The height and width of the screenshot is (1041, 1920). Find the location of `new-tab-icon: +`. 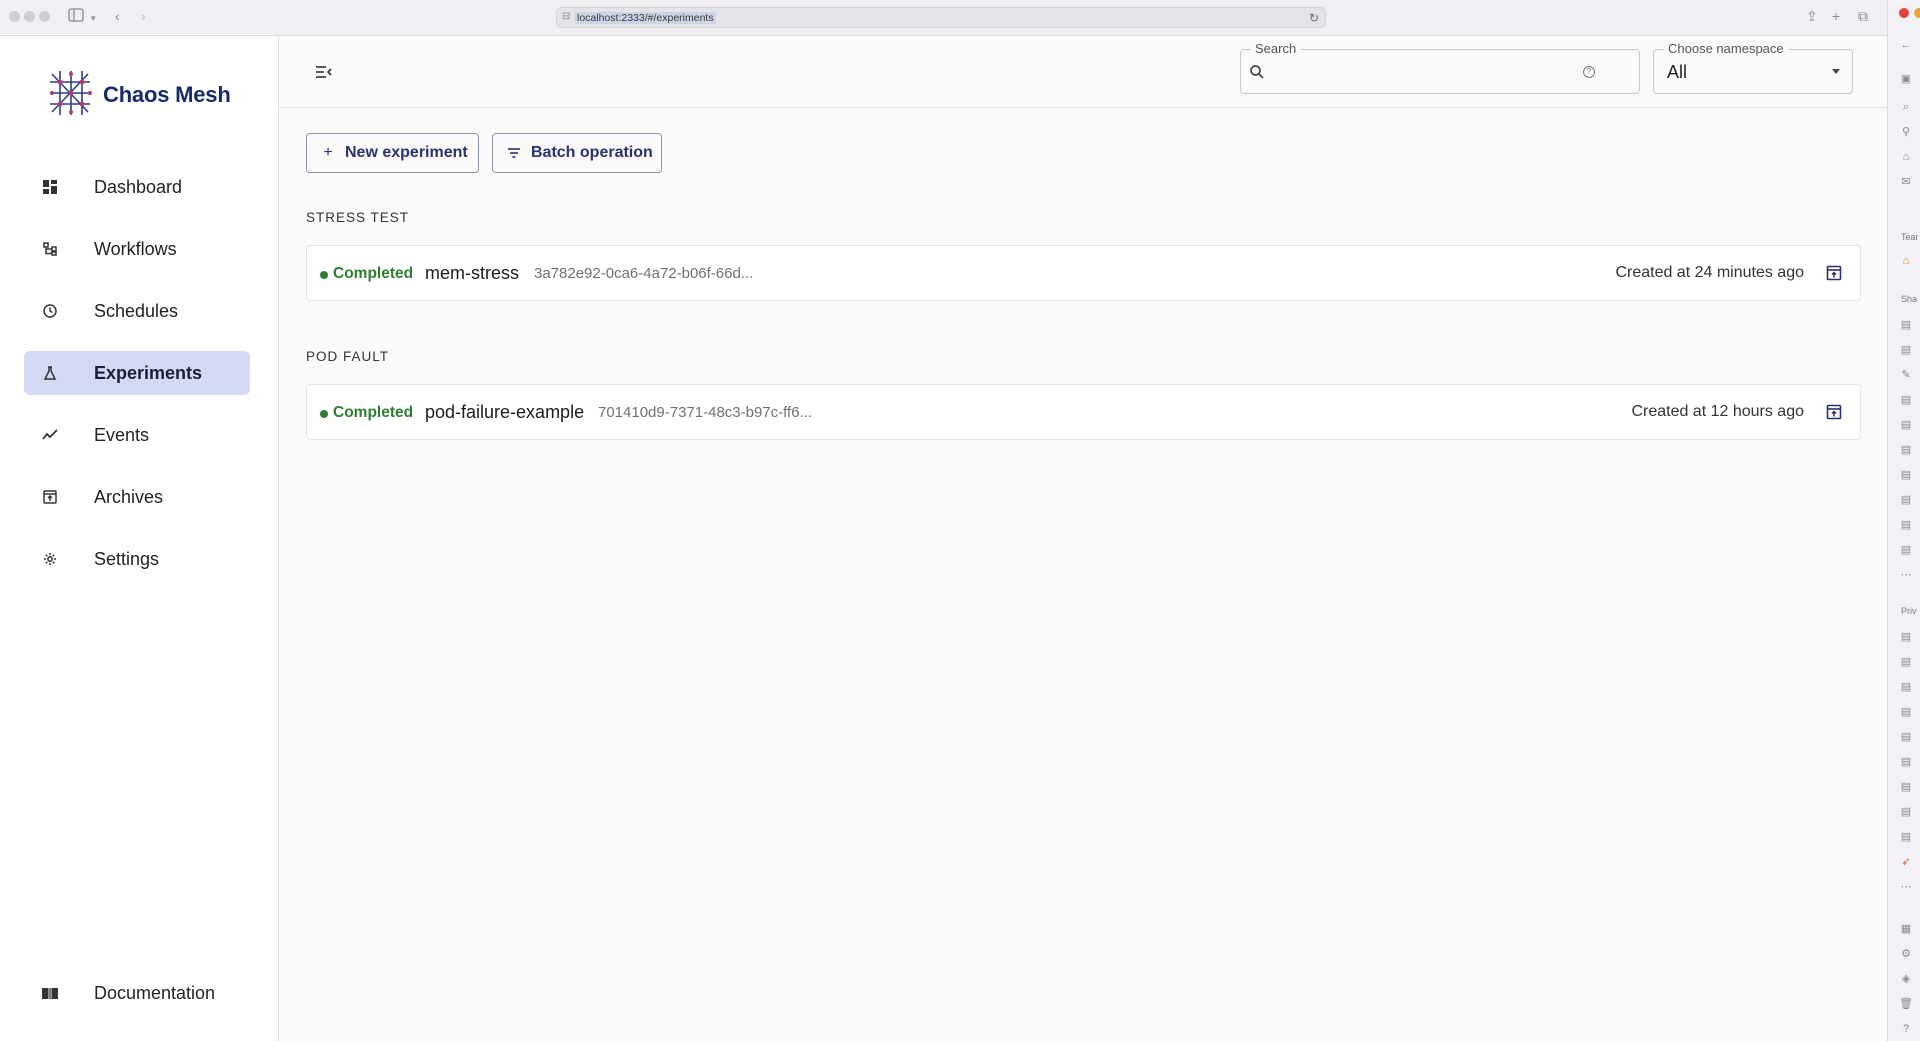

new-tab-icon: + is located at coordinates (1836, 16).